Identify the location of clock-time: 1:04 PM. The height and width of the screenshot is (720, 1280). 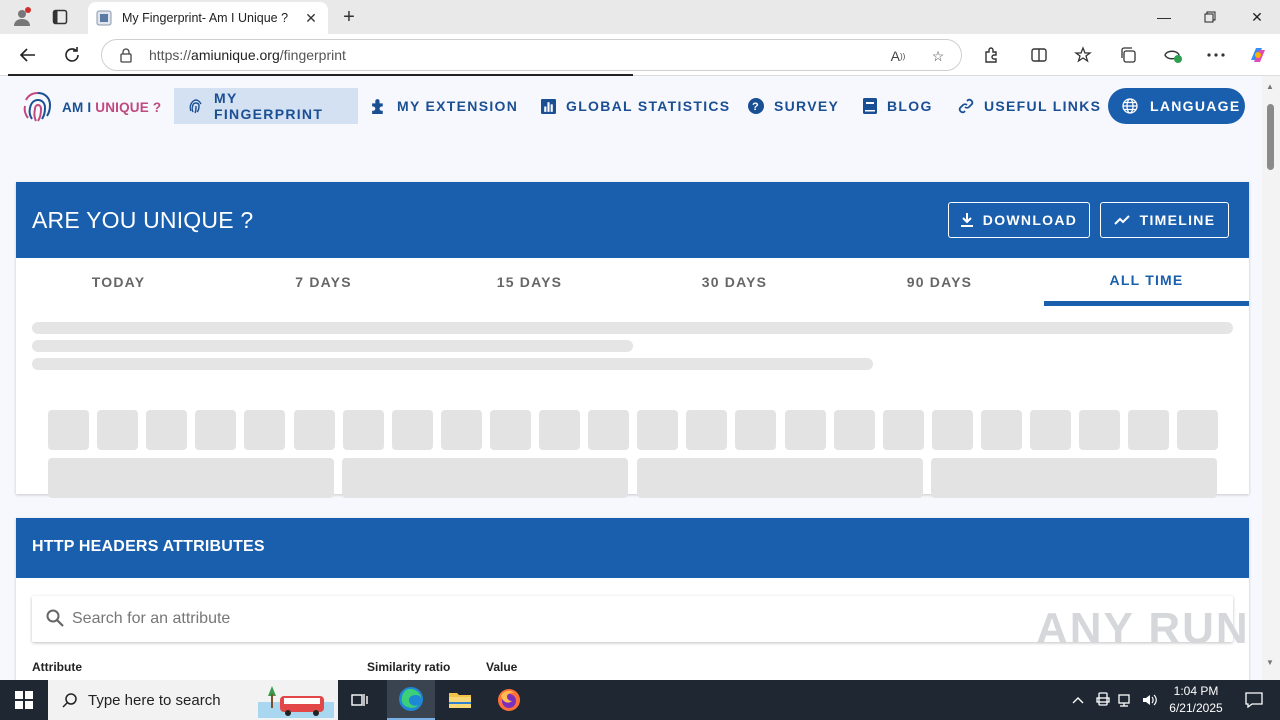
(1196, 691).